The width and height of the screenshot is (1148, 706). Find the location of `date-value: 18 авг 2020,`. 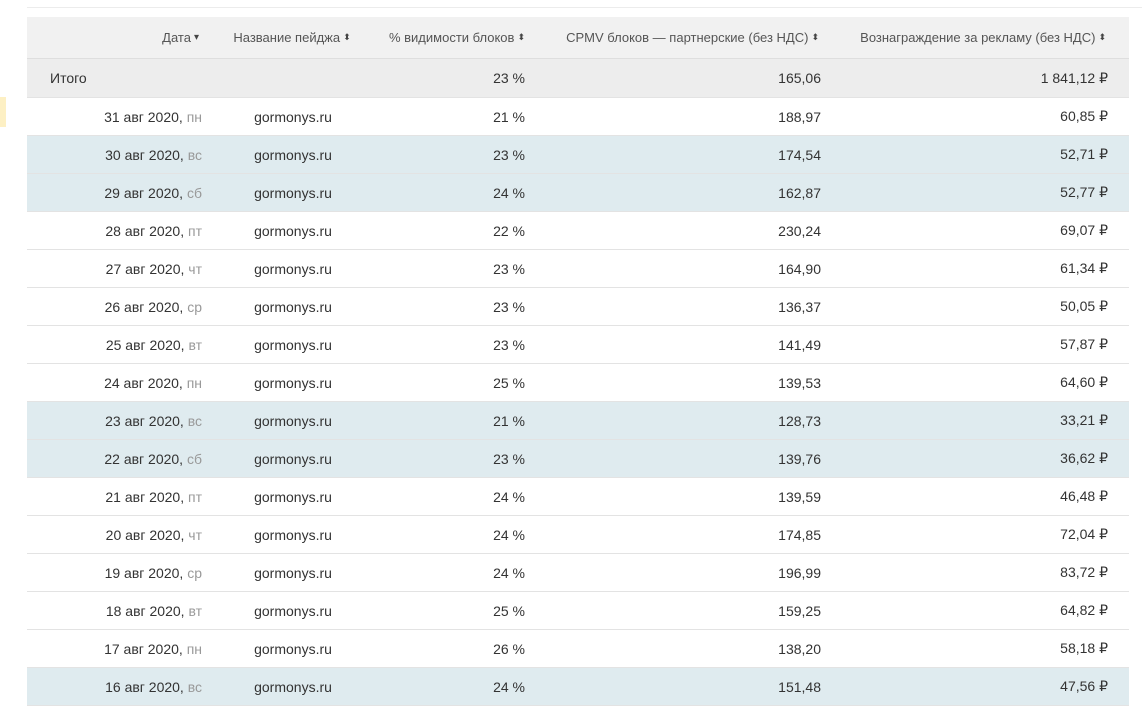

date-value: 18 авг 2020, is located at coordinates (145, 610).